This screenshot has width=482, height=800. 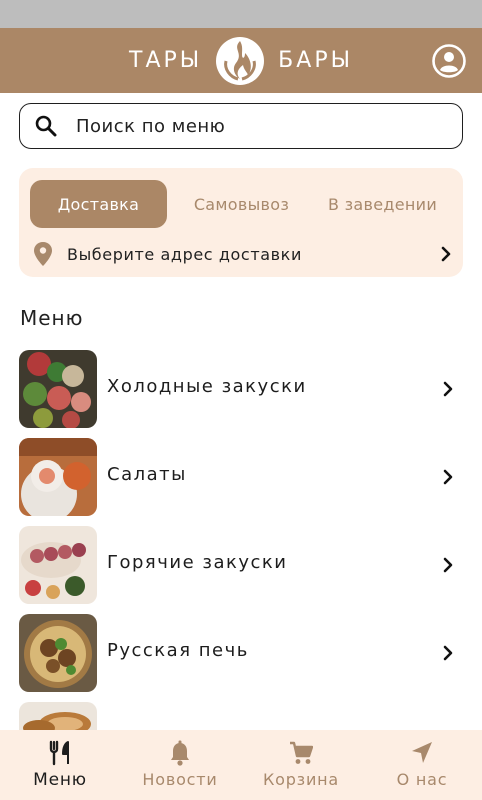 I want to click on mode-tab-dine-in: В заведении, so click(x=382, y=204).